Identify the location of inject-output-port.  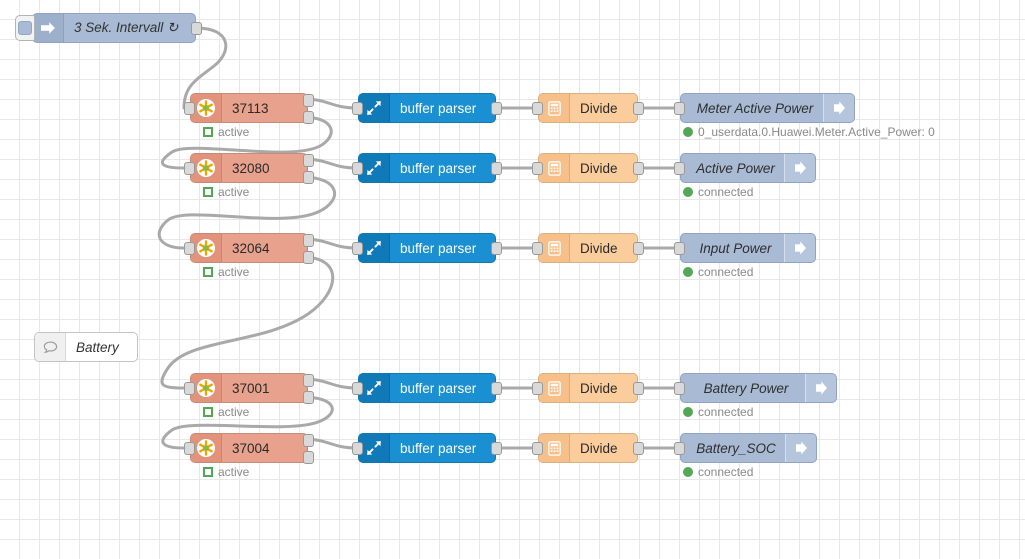
(196, 28).